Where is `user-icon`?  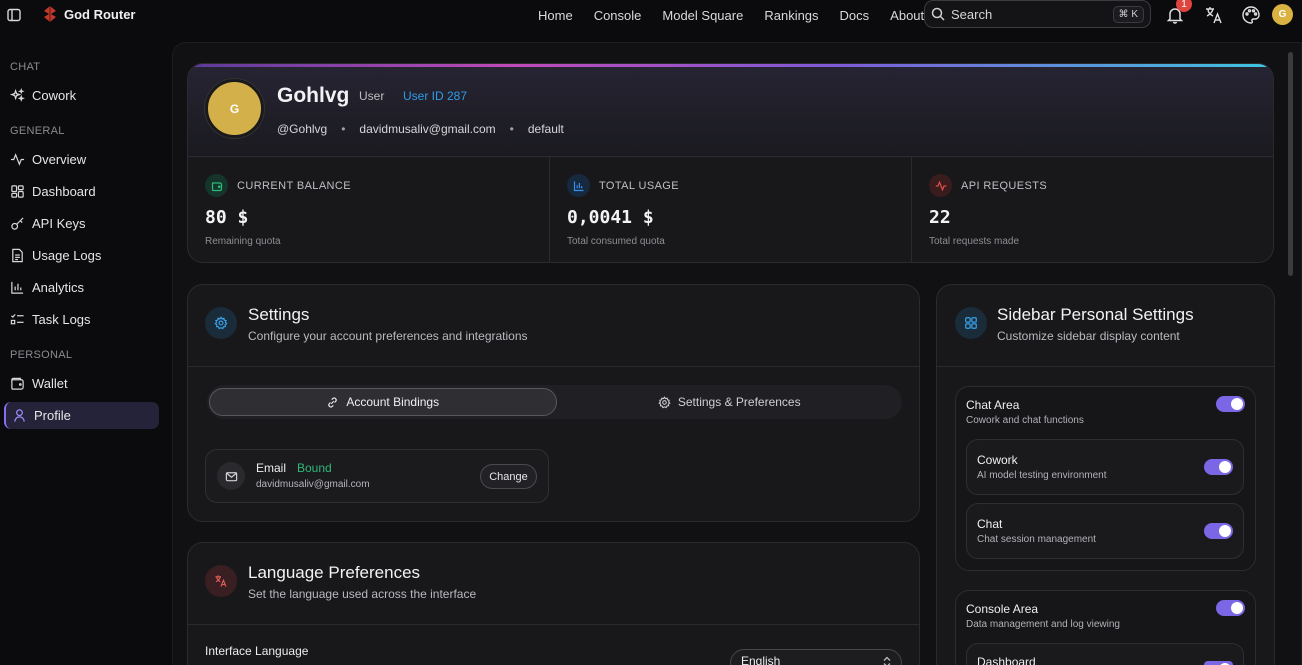
user-icon is located at coordinates (19, 415).